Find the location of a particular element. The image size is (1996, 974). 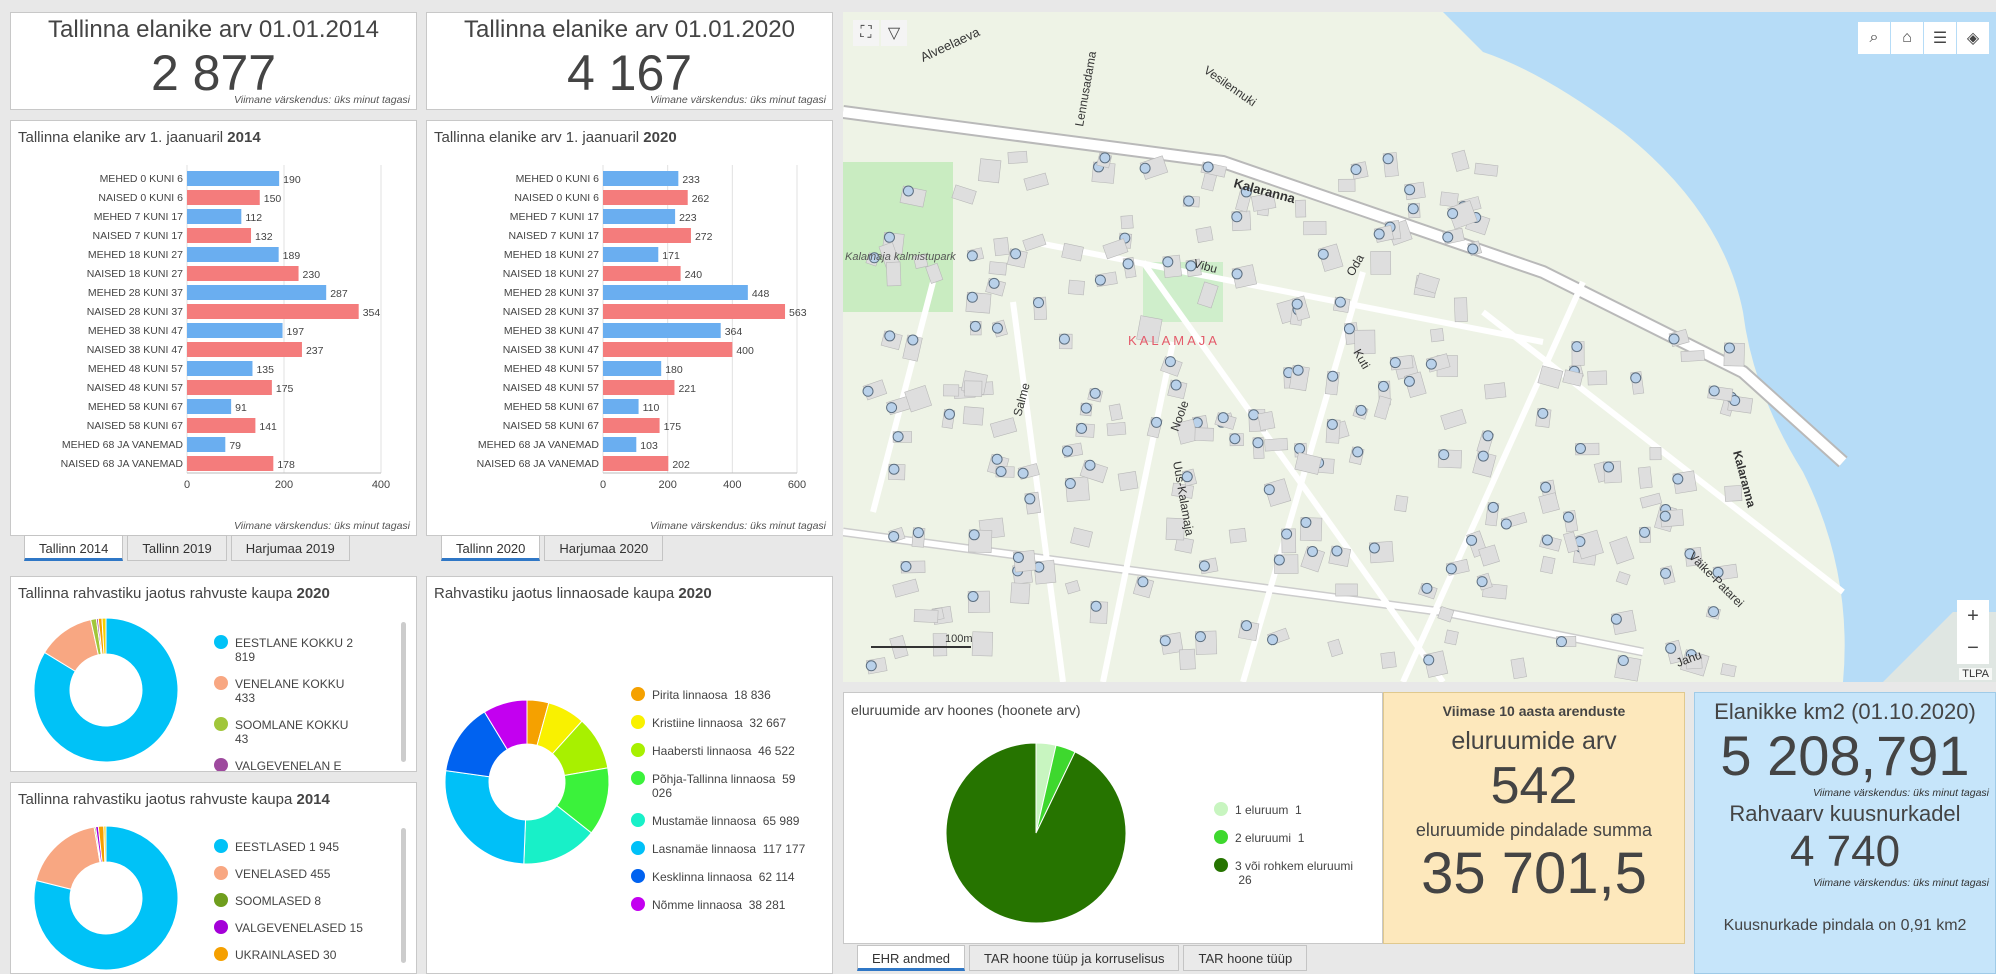

tab-tallinn-2014: Tallinn 2014 is located at coordinates (74, 548).